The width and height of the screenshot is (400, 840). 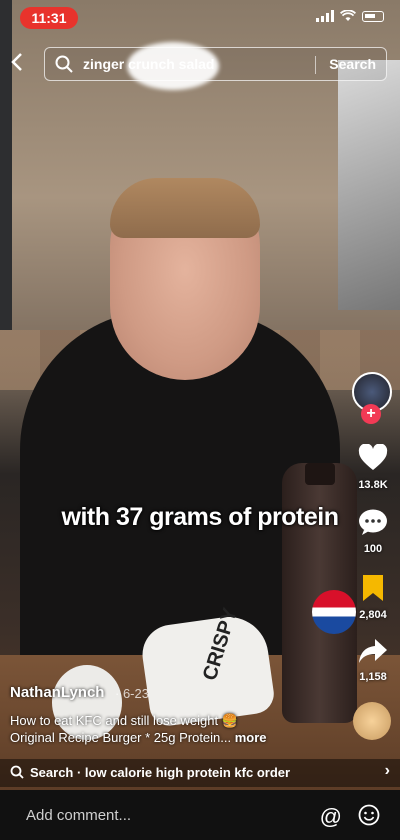 I want to click on chevron-right-icon: ›, so click(x=387, y=770).